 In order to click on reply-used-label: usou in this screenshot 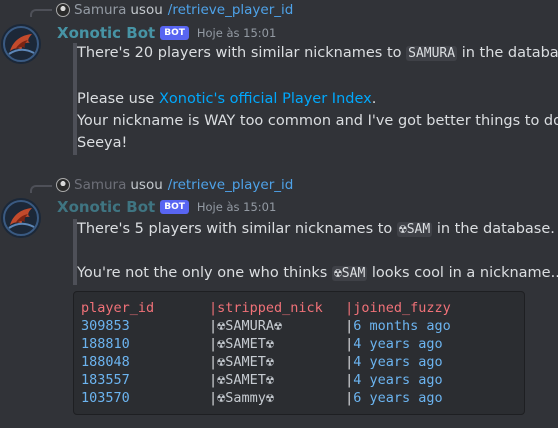, I will do `click(146, 185)`.